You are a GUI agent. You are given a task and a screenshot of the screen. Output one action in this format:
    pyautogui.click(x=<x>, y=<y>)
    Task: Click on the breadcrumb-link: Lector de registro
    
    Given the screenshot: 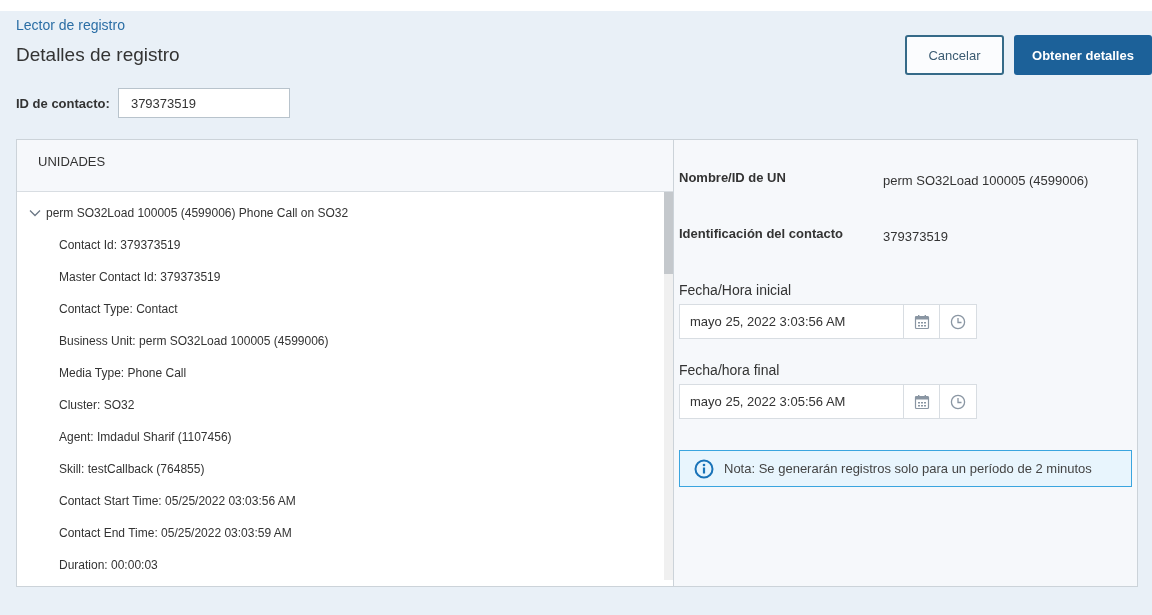 What is the action you would take?
    pyautogui.click(x=70, y=25)
    